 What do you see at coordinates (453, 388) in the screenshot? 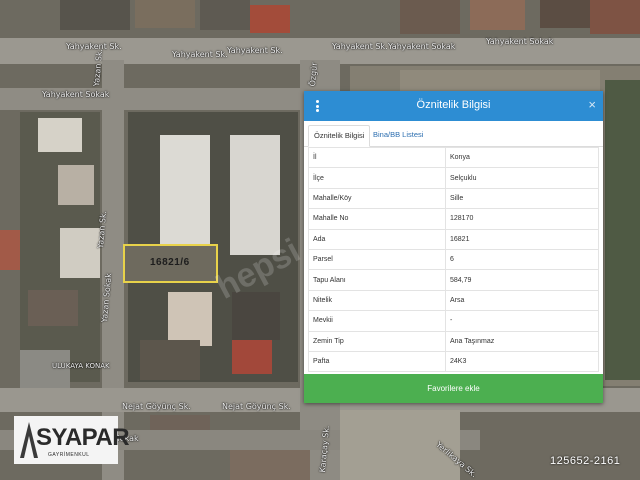
I see `add-to-favorites-button: Favorilere ekle` at bounding box center [453, 388].